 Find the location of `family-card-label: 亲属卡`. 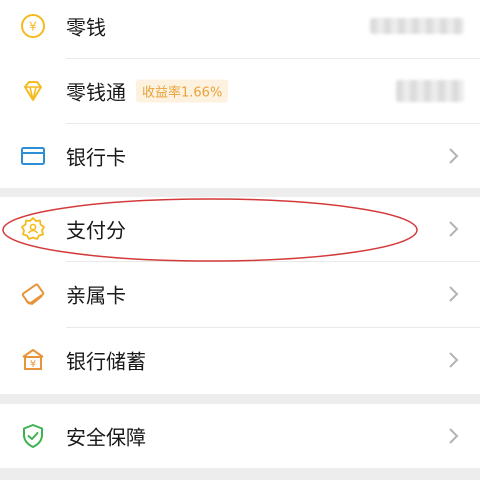

family-card-label: 亲属卡 is located at coordinates (96, 295).